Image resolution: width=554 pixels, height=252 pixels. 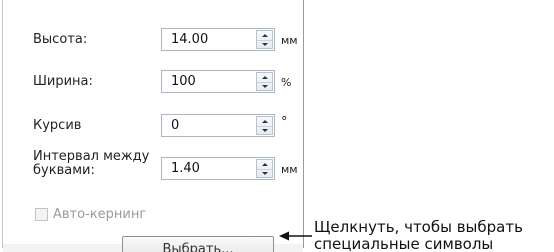 I want to click on letter-spacing-input: 1.40, so click(x=218, y=168).